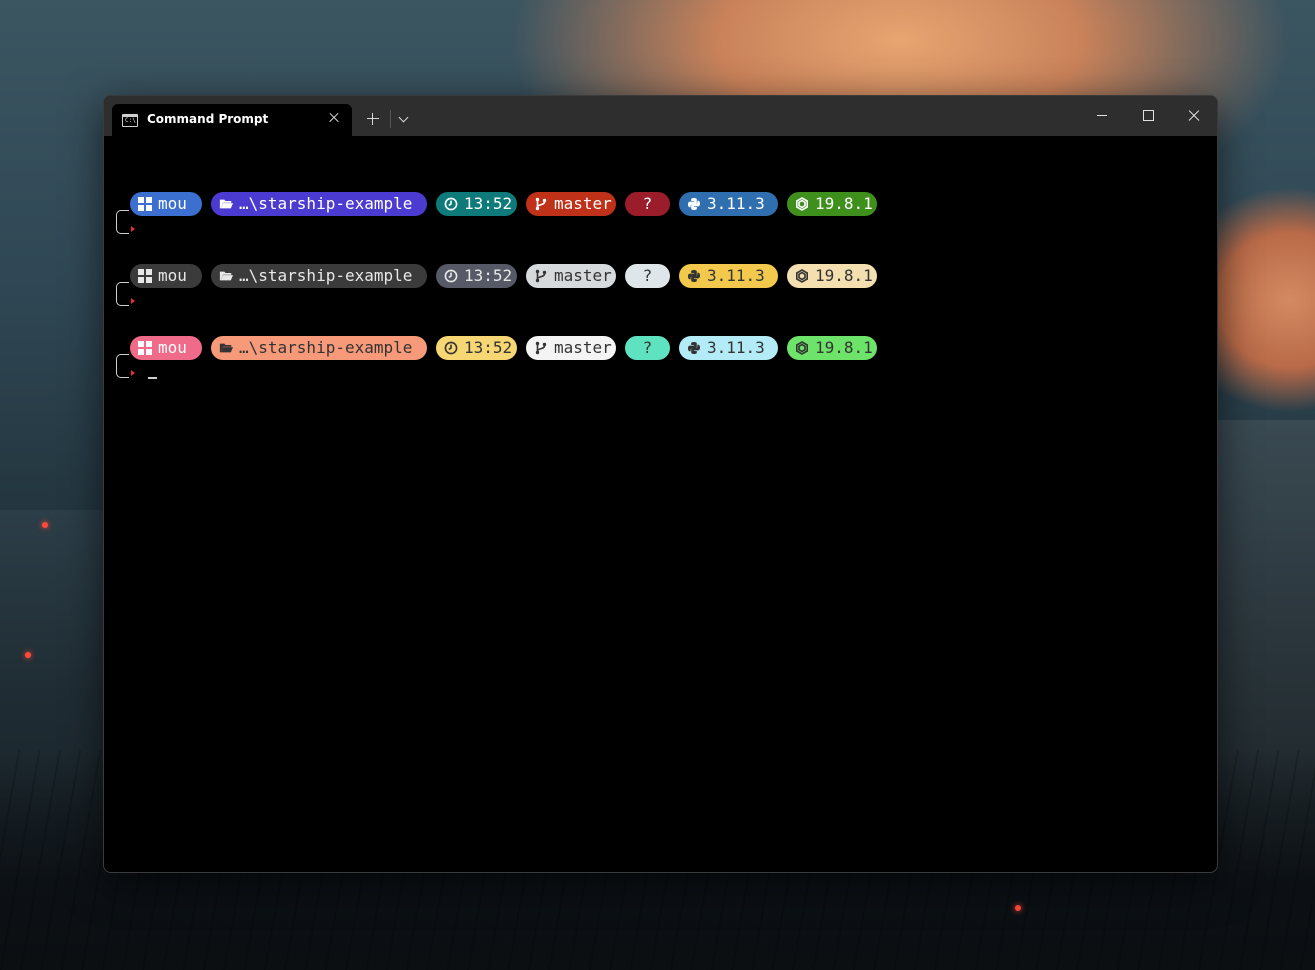 Image resolution: width=1315 pixels, height=970 pixels. I want to click on new-tab-button, so click(373, 119).